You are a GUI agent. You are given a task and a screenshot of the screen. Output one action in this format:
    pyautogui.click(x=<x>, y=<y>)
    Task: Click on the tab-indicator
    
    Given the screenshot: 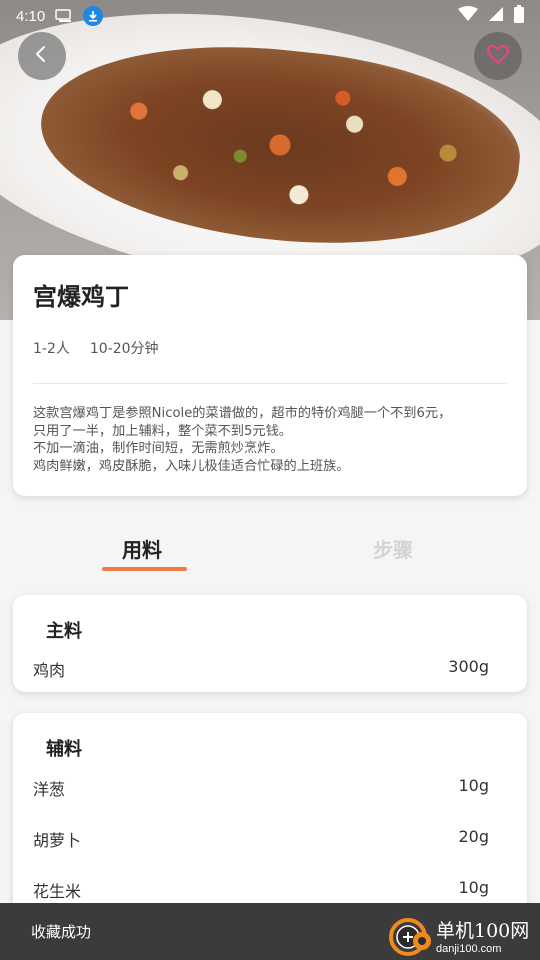 What is the action you would take?
    pyautogui.click(x=144, y=569)
    